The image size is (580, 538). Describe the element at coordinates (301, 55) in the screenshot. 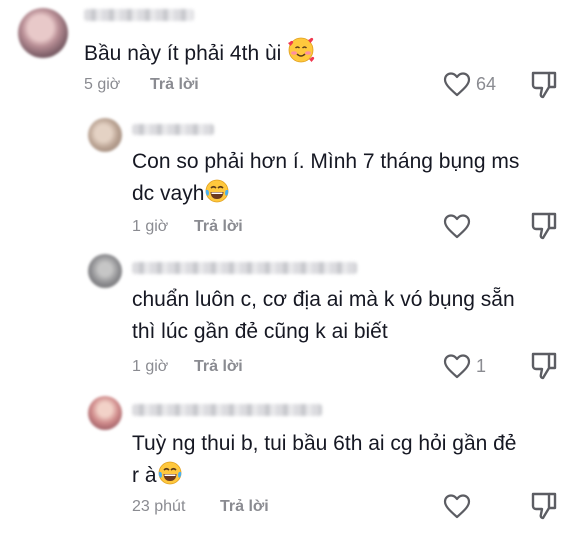

I see `smiling-face-with-hearts-icon` at that location.